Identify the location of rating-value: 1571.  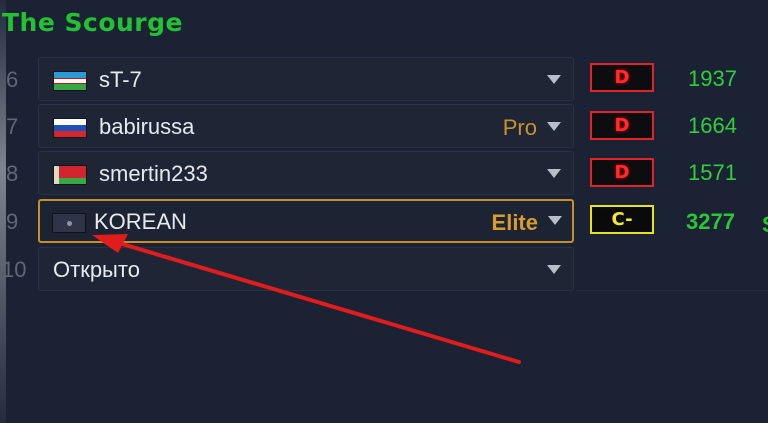
(712, 172).